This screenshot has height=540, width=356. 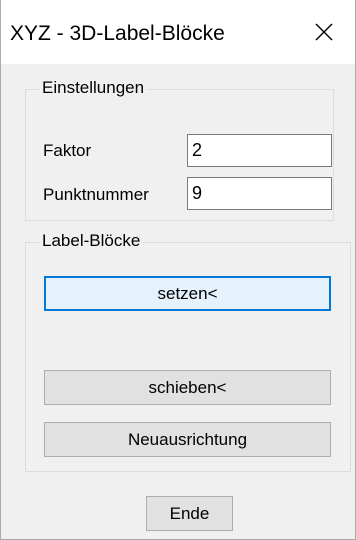 What do you see at coordinates (187, 439) in the screenshot?
I see `realign-button: Neuausrichtung` at bounding box center [187, 439].